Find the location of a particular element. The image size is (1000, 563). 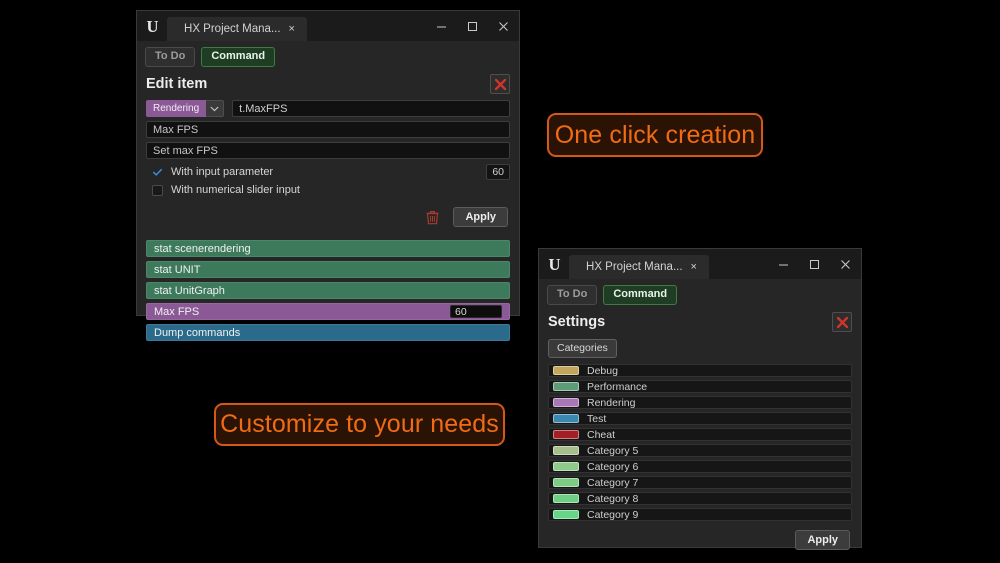

chevron-down-icon is located at coordinates (215, 108).